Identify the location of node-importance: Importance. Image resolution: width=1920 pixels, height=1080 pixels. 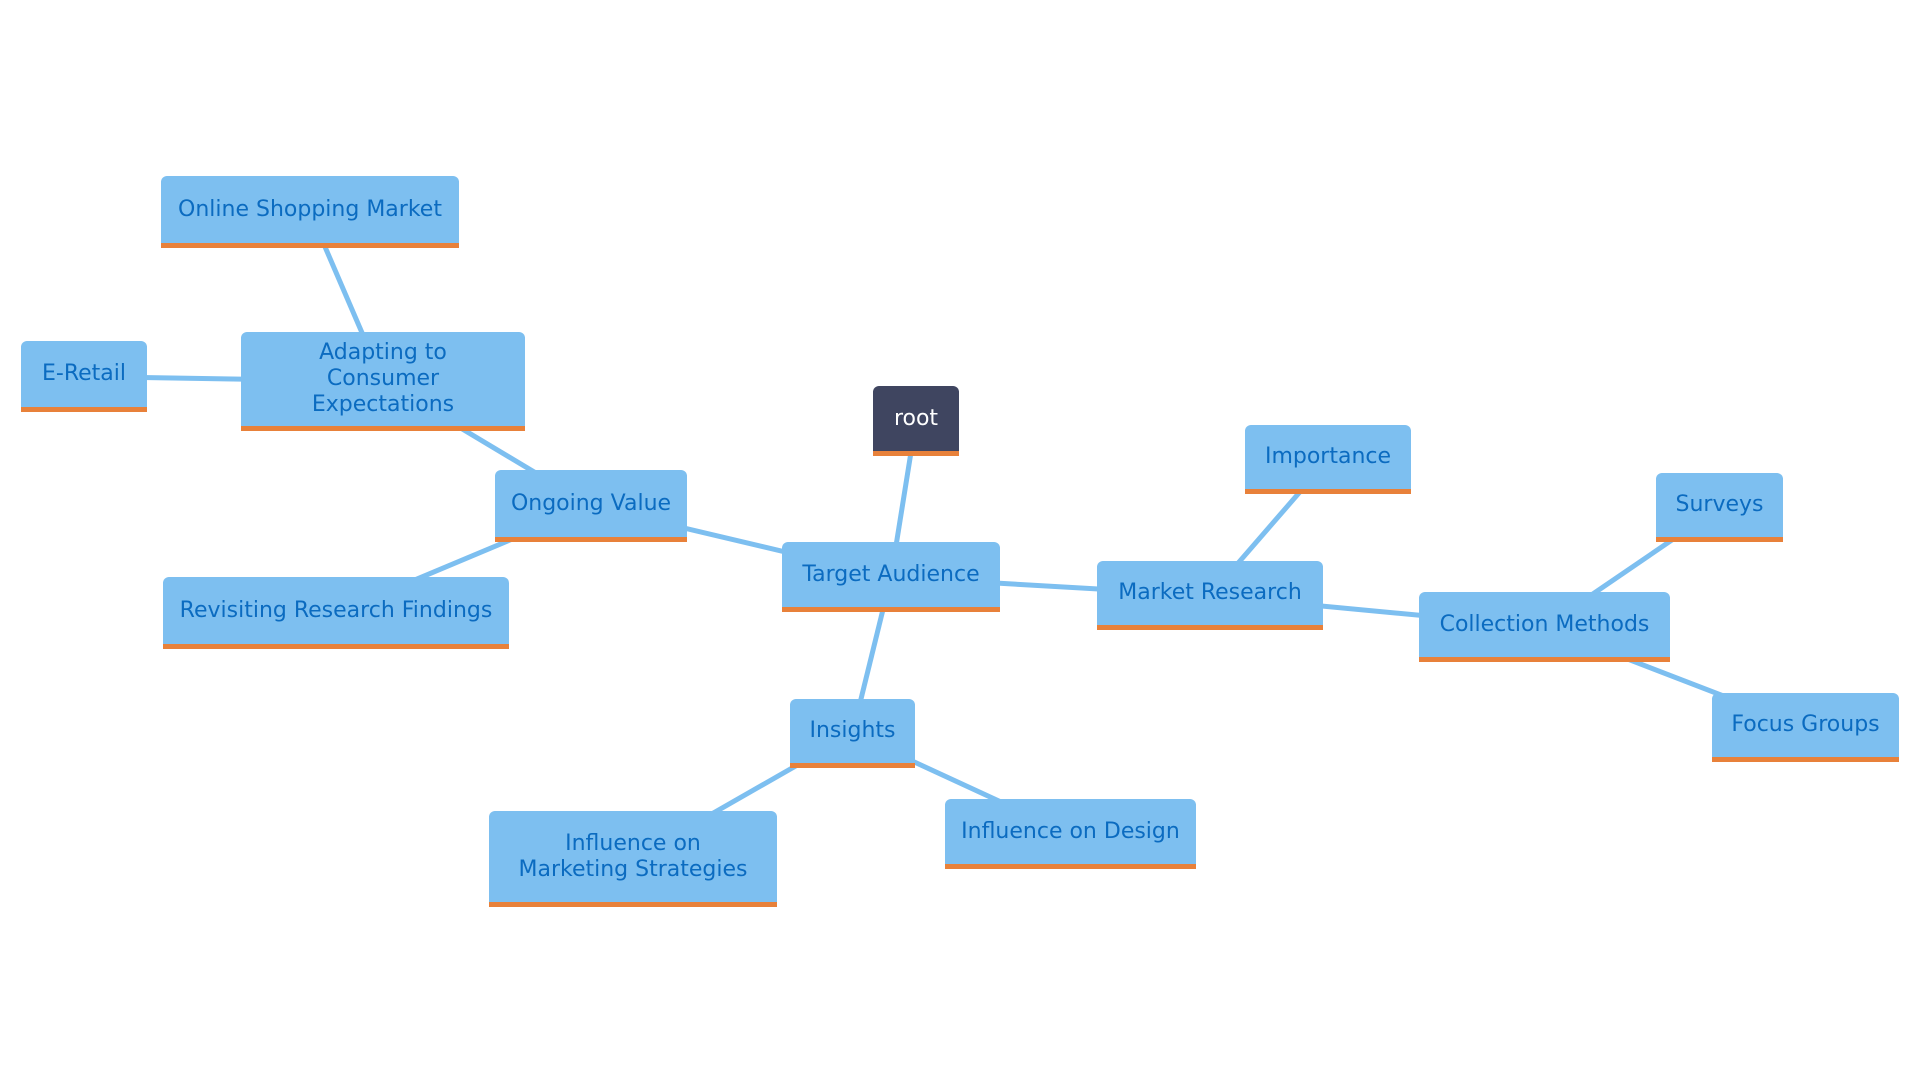
(1328, 459).